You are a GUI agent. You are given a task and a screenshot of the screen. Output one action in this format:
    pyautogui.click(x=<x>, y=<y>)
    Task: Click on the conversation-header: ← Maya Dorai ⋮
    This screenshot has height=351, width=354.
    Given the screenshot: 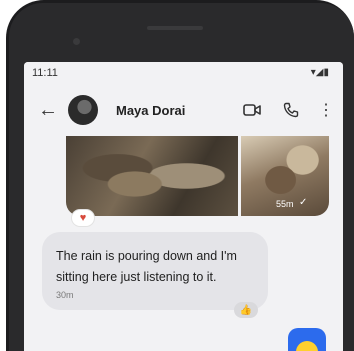 What is the action you would take?
    pyautogui.click(x=183, y=111)
    